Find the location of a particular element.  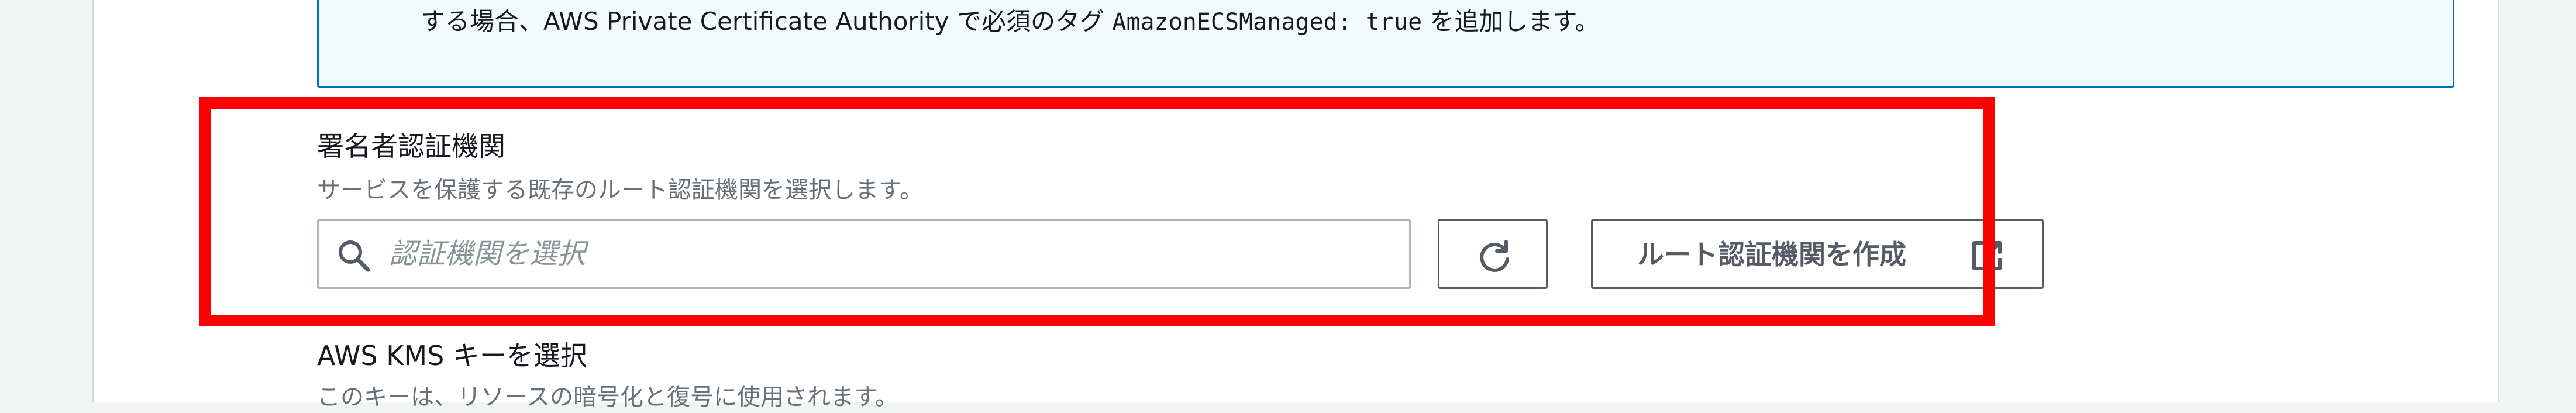

info-text-after: を追加します。 is located at coordinates (1511, 21).